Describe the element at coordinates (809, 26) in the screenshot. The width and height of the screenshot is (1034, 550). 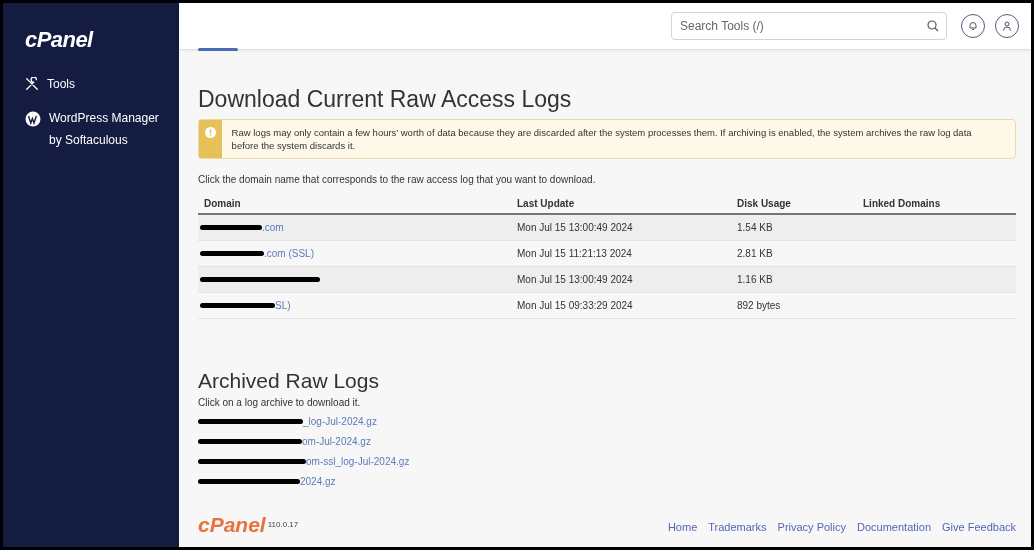
I see `search-field: Search Tools (/)` at that location.